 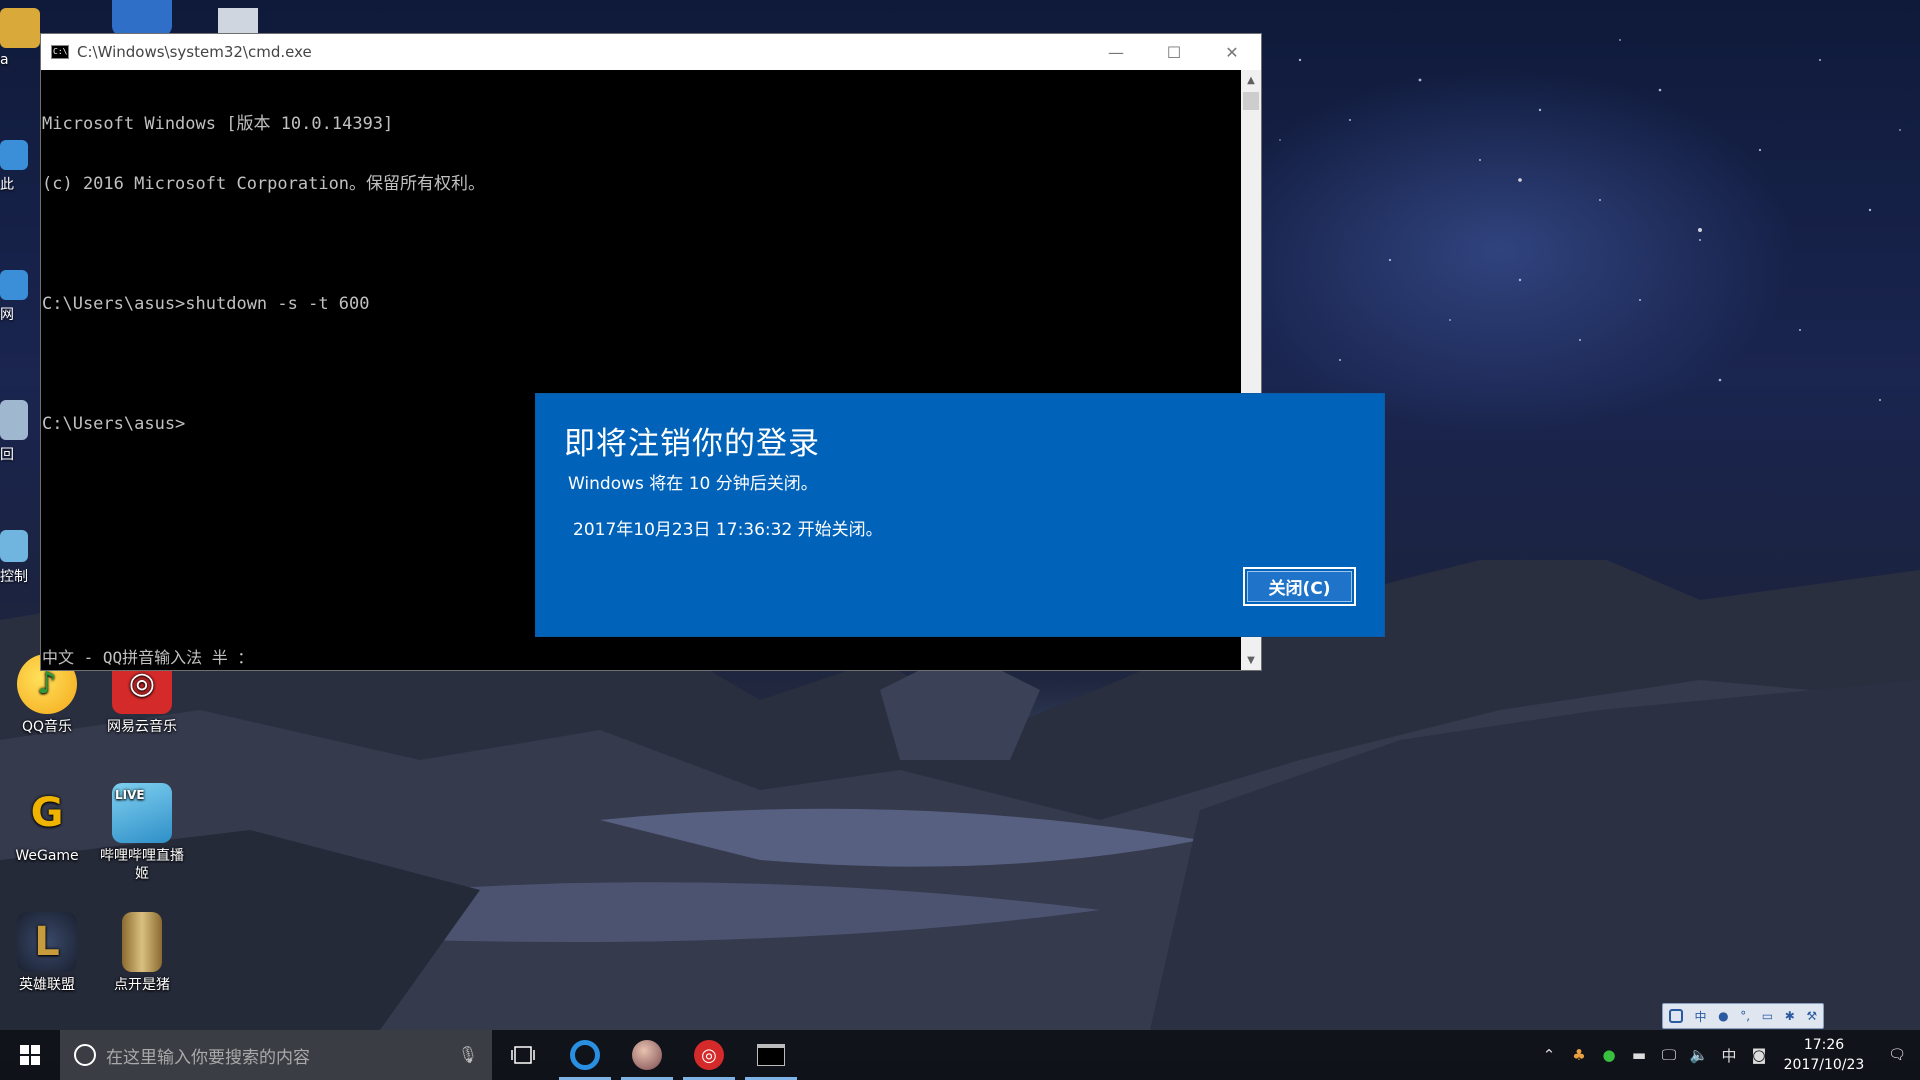 I want to click on volume-icon: 🔈, so click(x=1699, y=1055).